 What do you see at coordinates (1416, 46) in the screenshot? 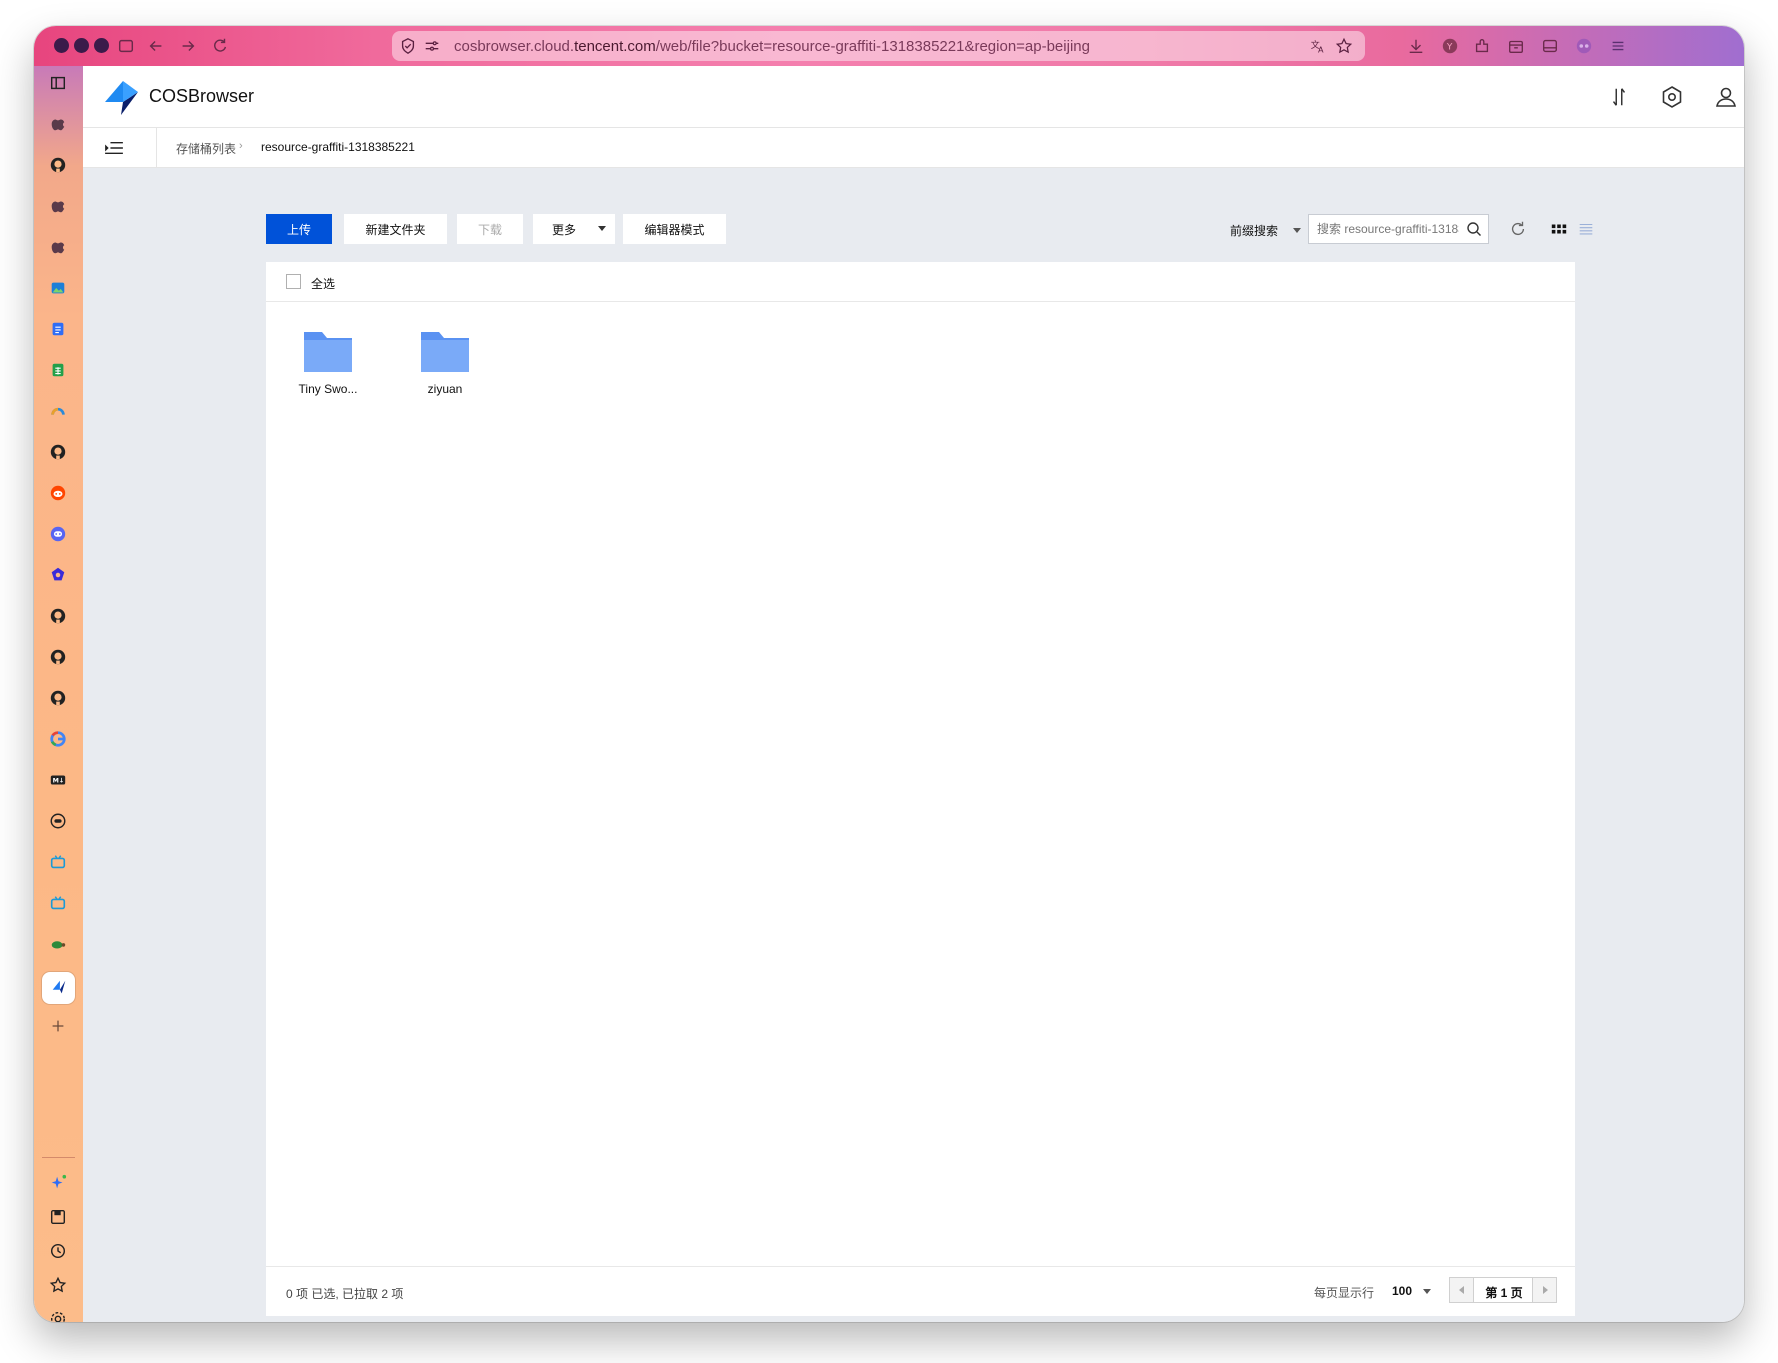
I see `downloads-icon` at bounding box center [1416, 46].